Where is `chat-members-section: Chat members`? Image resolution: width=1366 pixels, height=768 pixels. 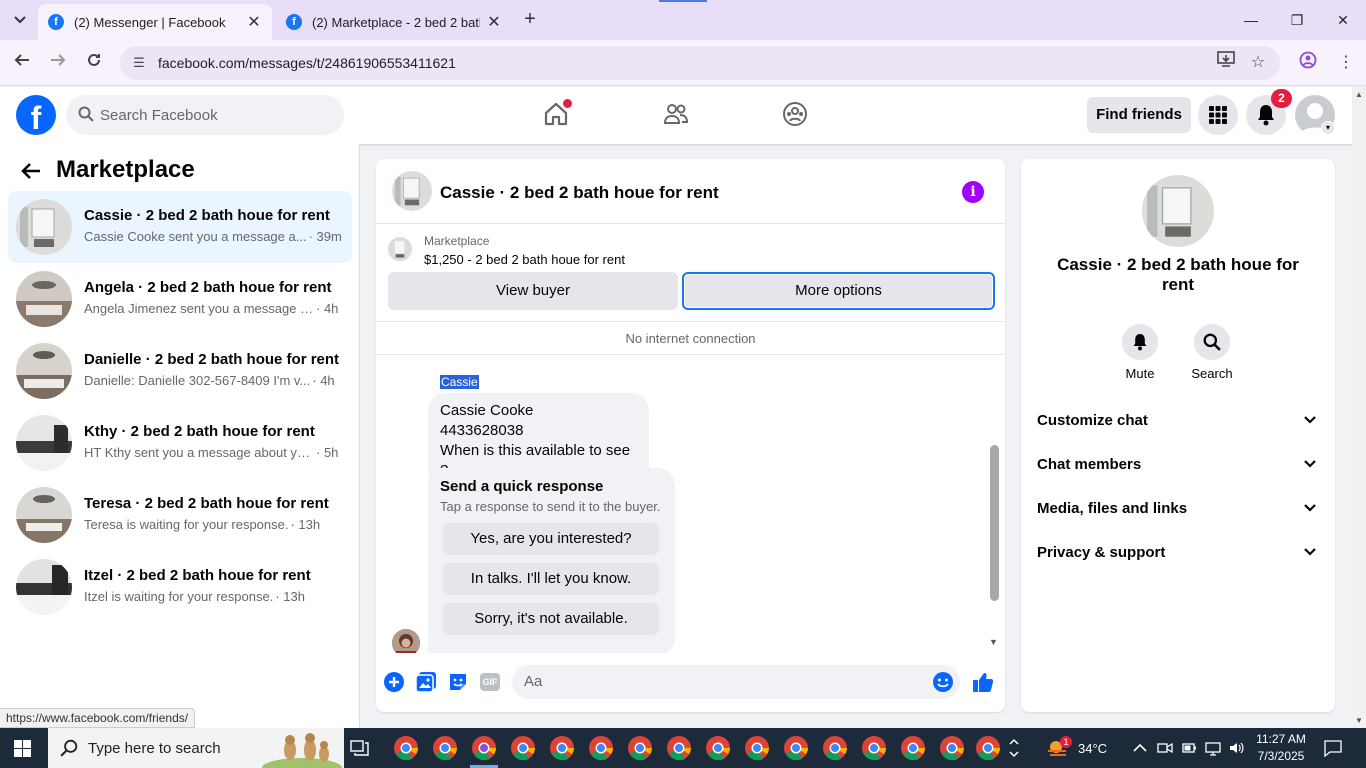 chat-members-section: Chat members is located at coordinates (1178, 465).